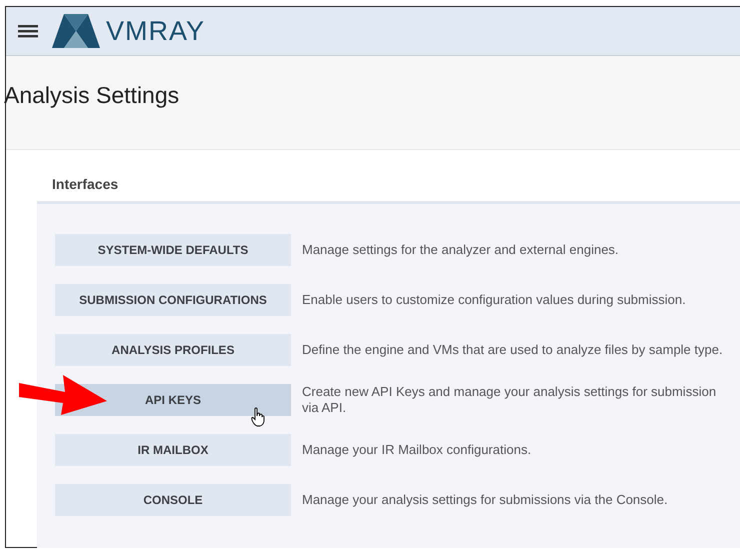 The height and width of the screenshot is (554, 740). Describe the element at coordinates (173, 350) in the screenshot. I see `settings-button: ANALYSIS PROFILES` at that location.